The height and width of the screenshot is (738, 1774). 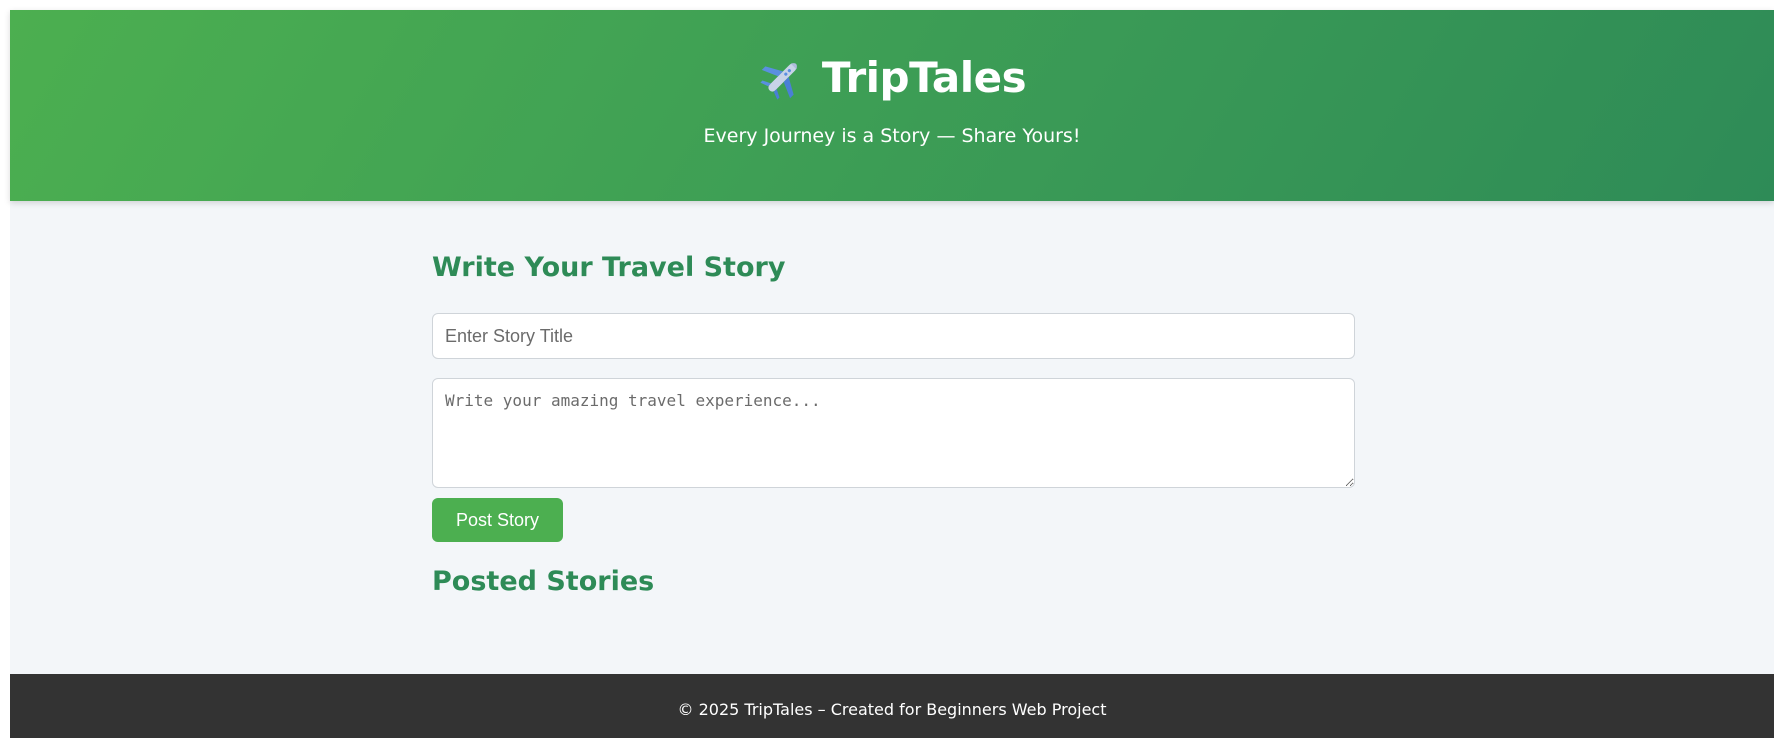 What do you see at coordinates (924, 77) in the screenshot?
I see `site-title: TripTales` at bounding box center [924, 77].